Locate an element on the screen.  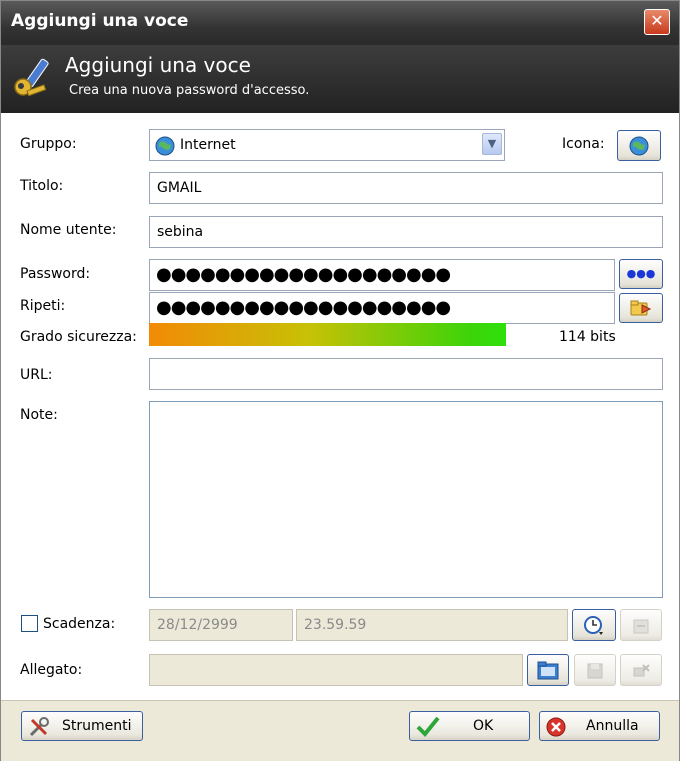
expiry-checkbox is located at coordinates (29, 623).